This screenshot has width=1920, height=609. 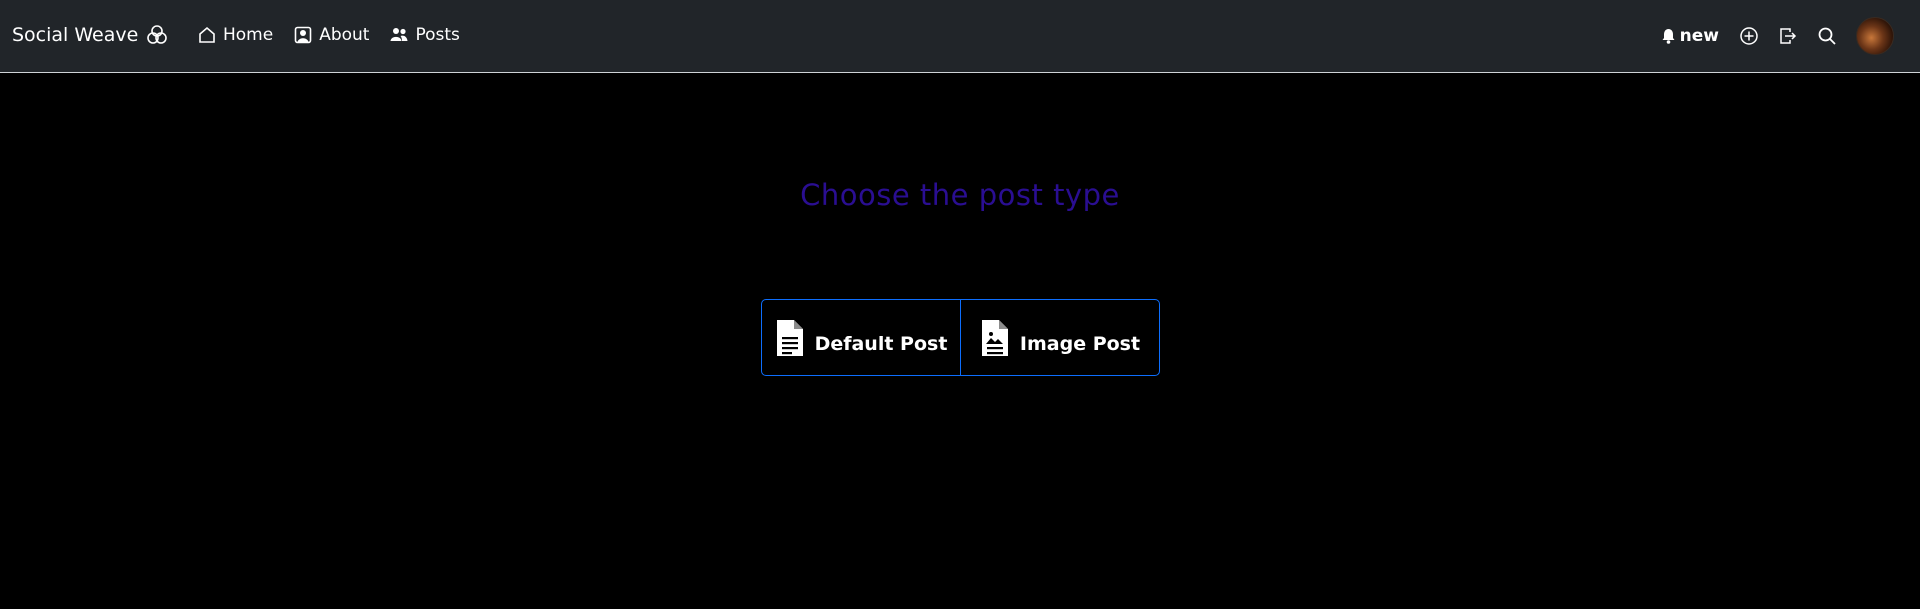 I want to click on people-icon, so click(x=399, y=34).